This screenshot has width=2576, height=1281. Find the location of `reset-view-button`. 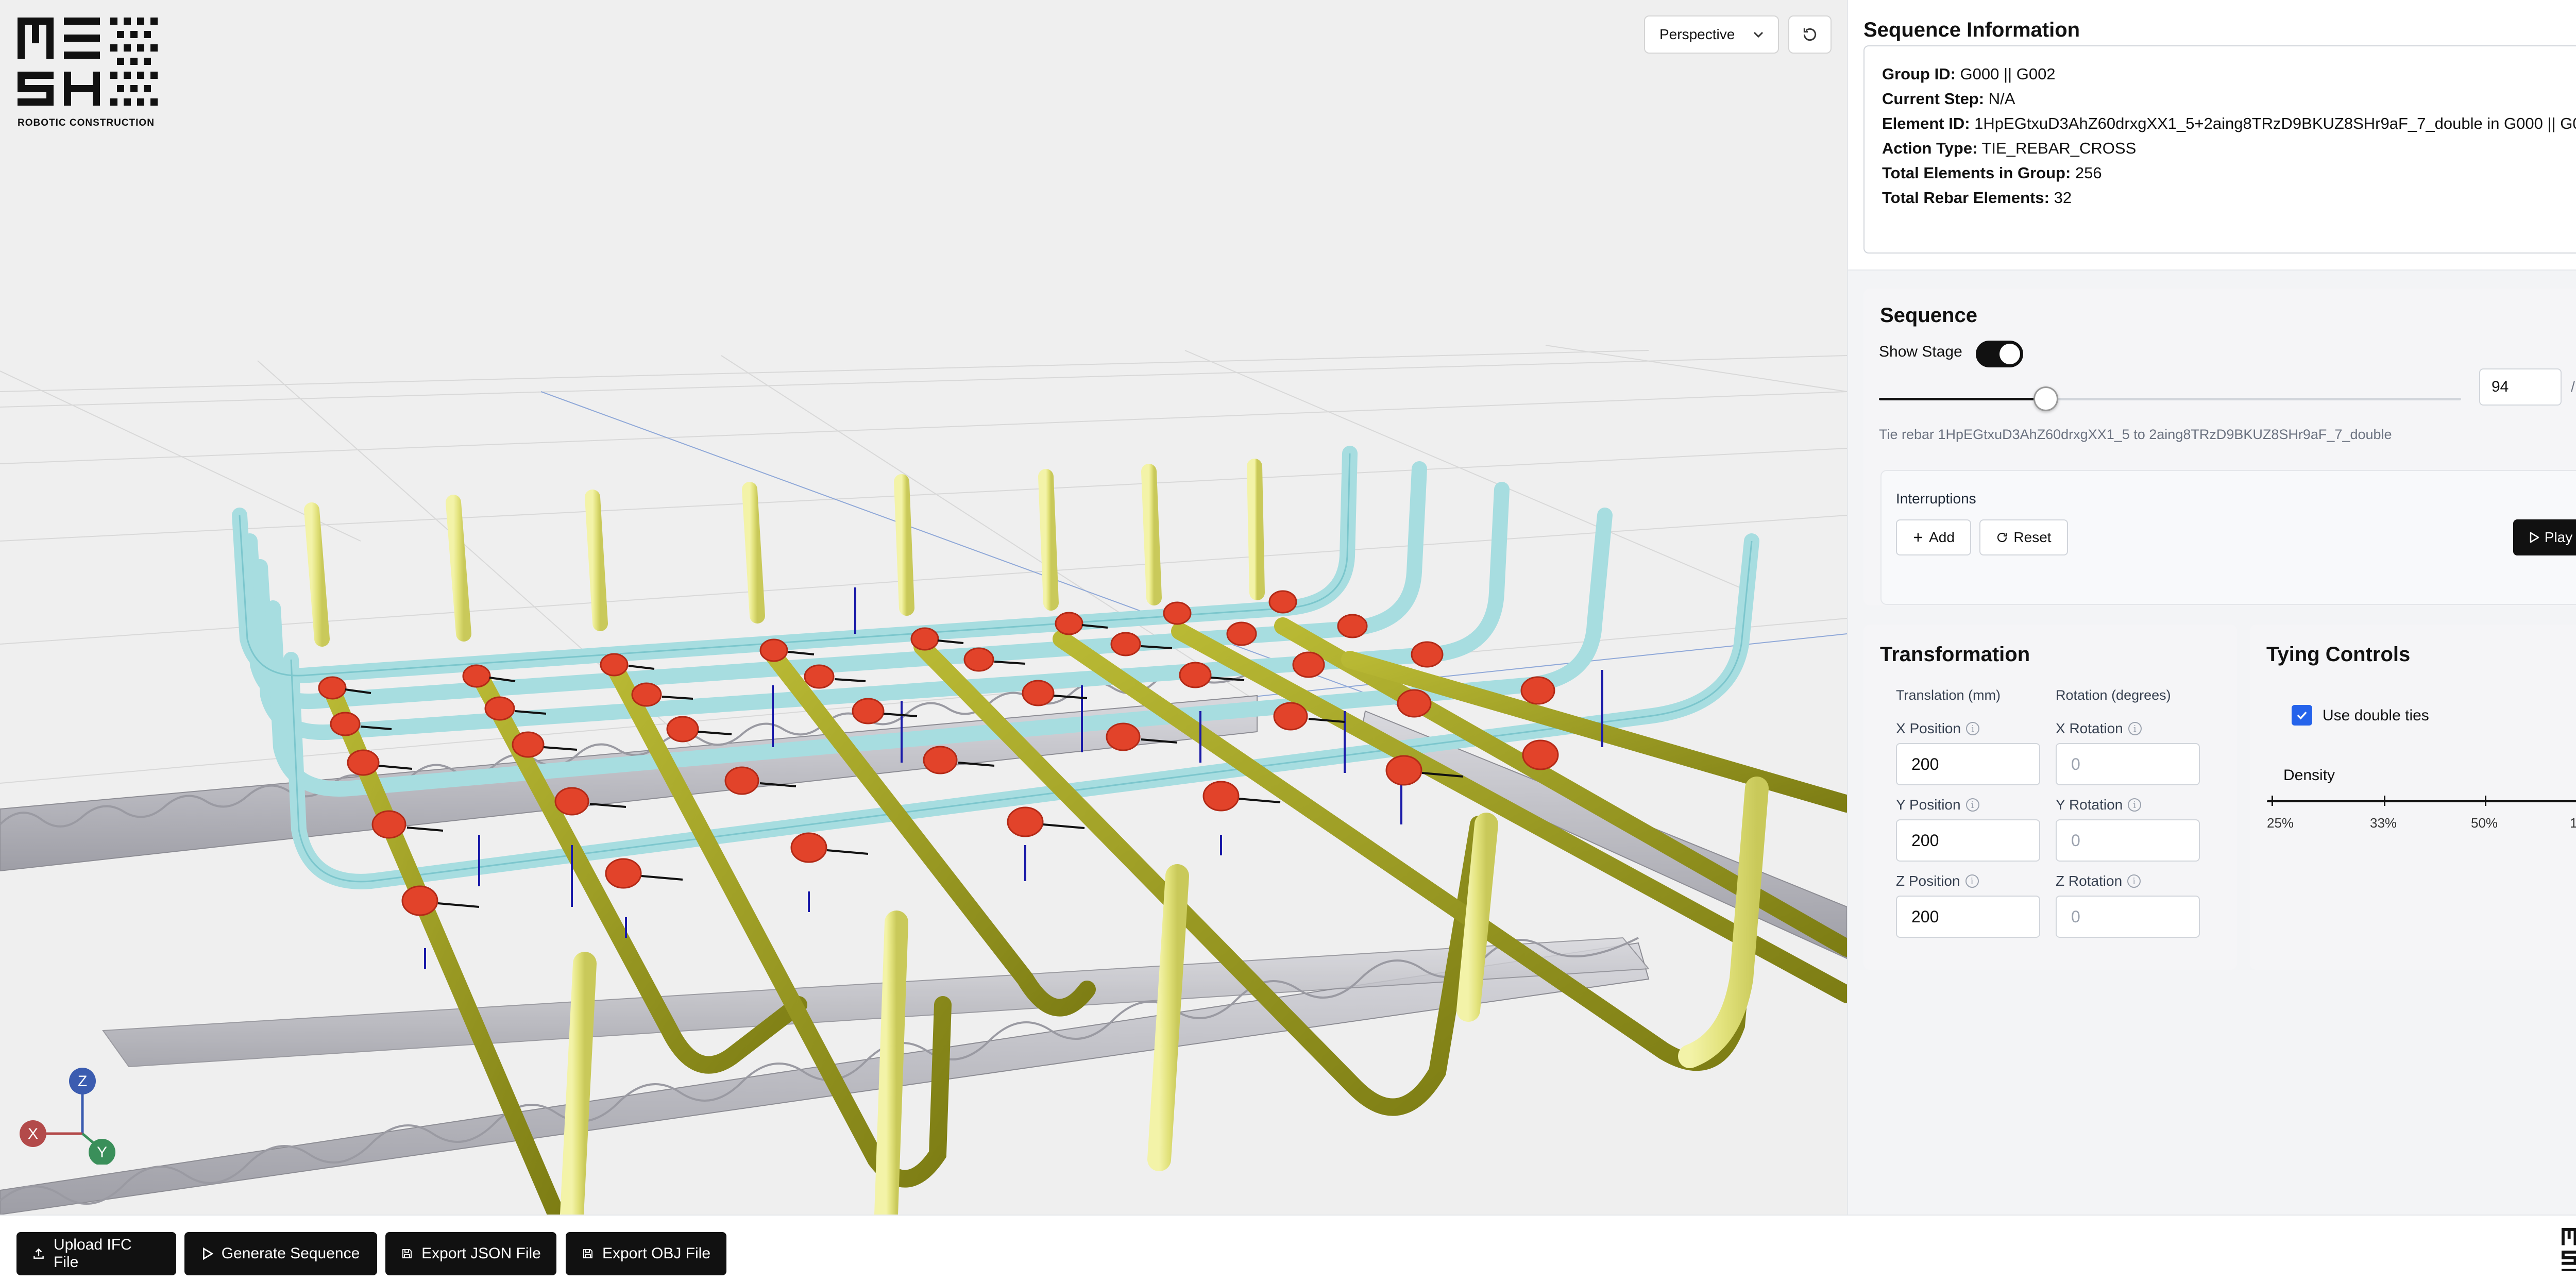

reset-view-button is located at coordinates (1810, 34).